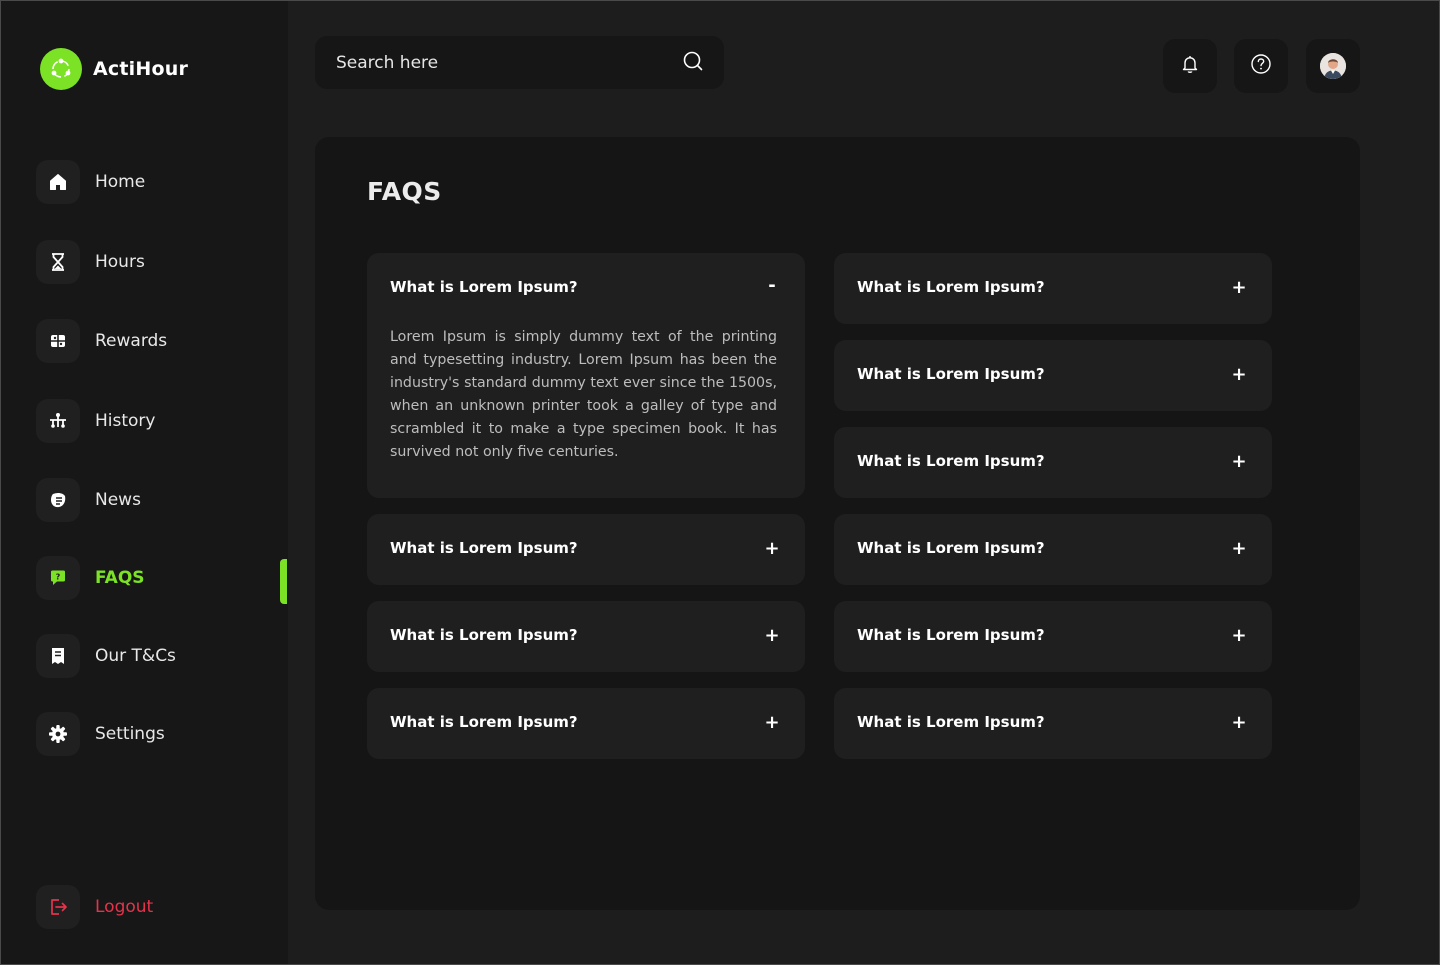  What do you see at coordinates (125, 421) in the screenshot?
I see `sidebar-item-label: History` at bounding box center [125, 421].